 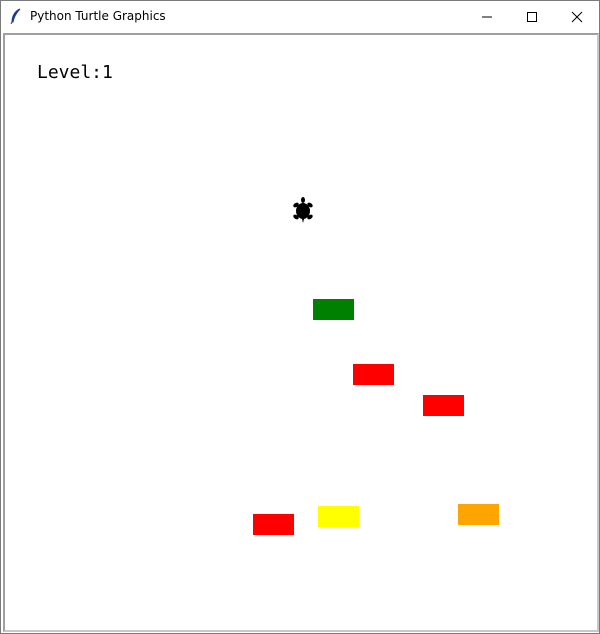 I want to click on close-icon, so click(x=577, y=16).